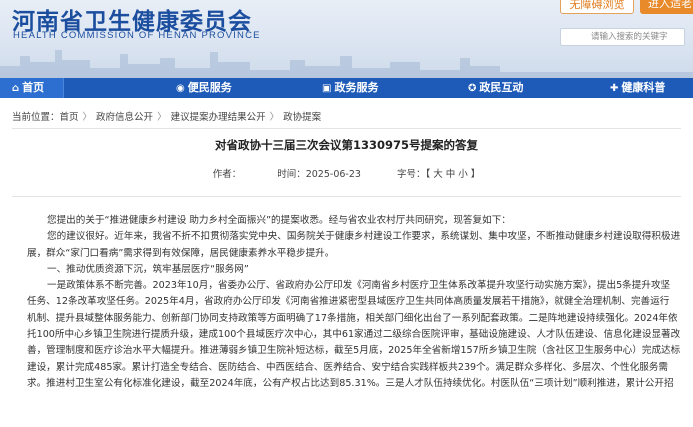 Image resolution: width=693 pixels, height=427 pixels. Describe the element at coordinates (148, 269) in the screenshot. I see `section-heading: 一、推动优质资源下沉，筑牢基层医疗“服务网”` at that location.